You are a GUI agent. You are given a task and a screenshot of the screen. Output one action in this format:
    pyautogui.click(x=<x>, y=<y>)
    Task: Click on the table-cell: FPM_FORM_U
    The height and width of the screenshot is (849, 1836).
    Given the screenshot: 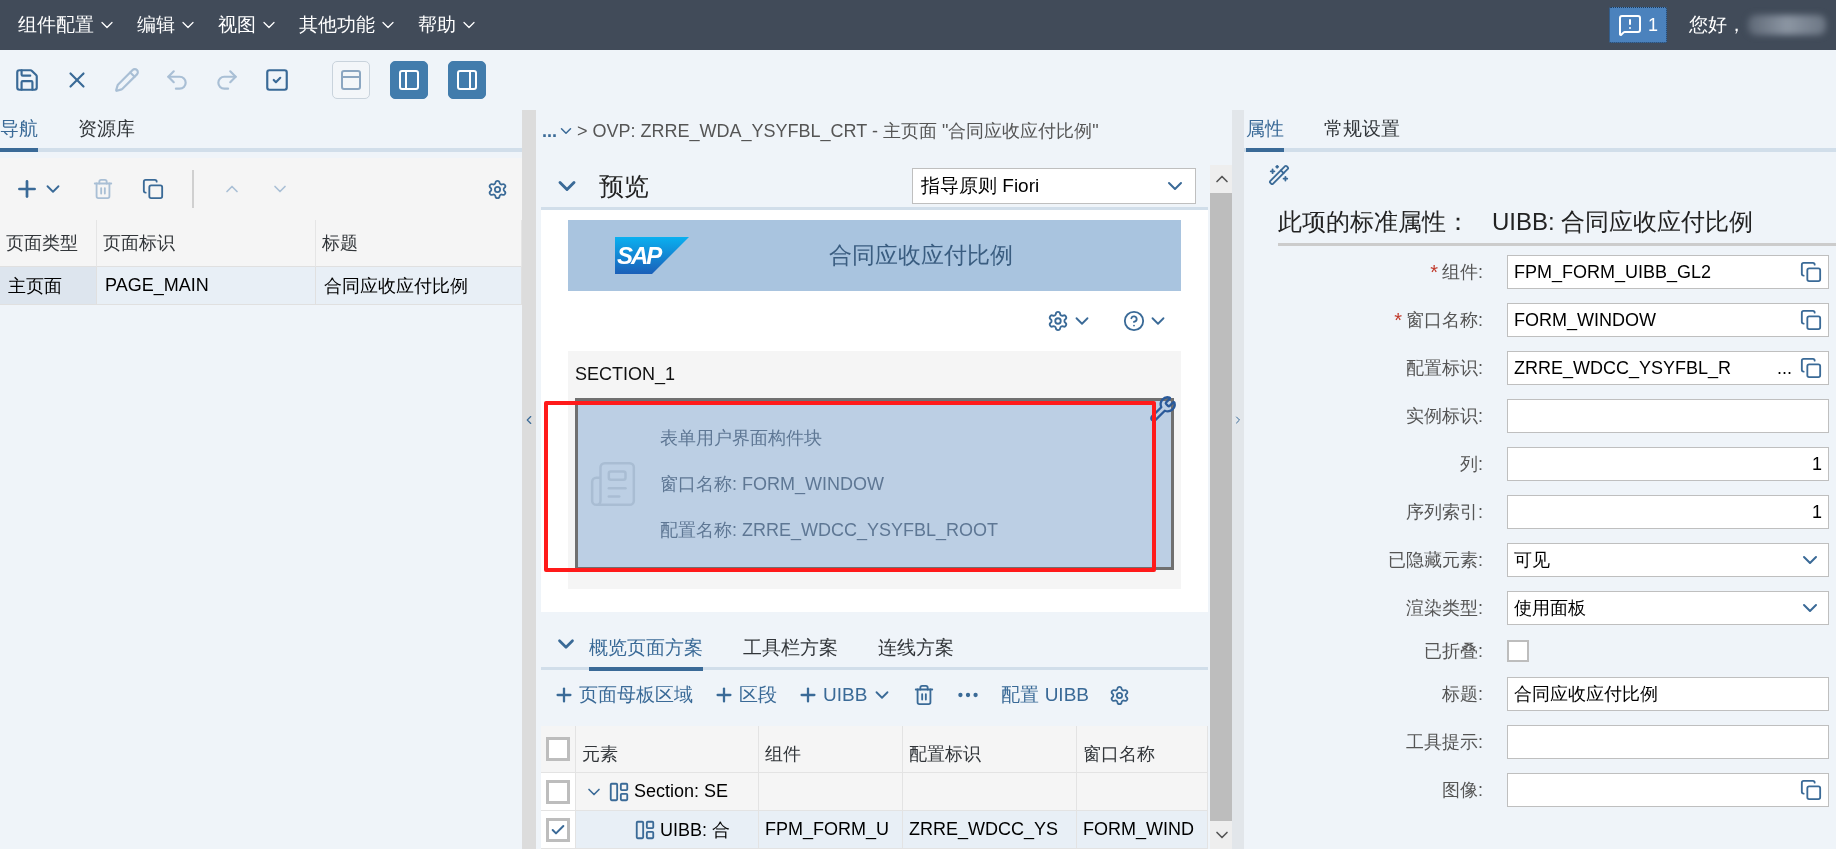 What is the action you would take?
    pyautogui.click(x=831, y=830)
    